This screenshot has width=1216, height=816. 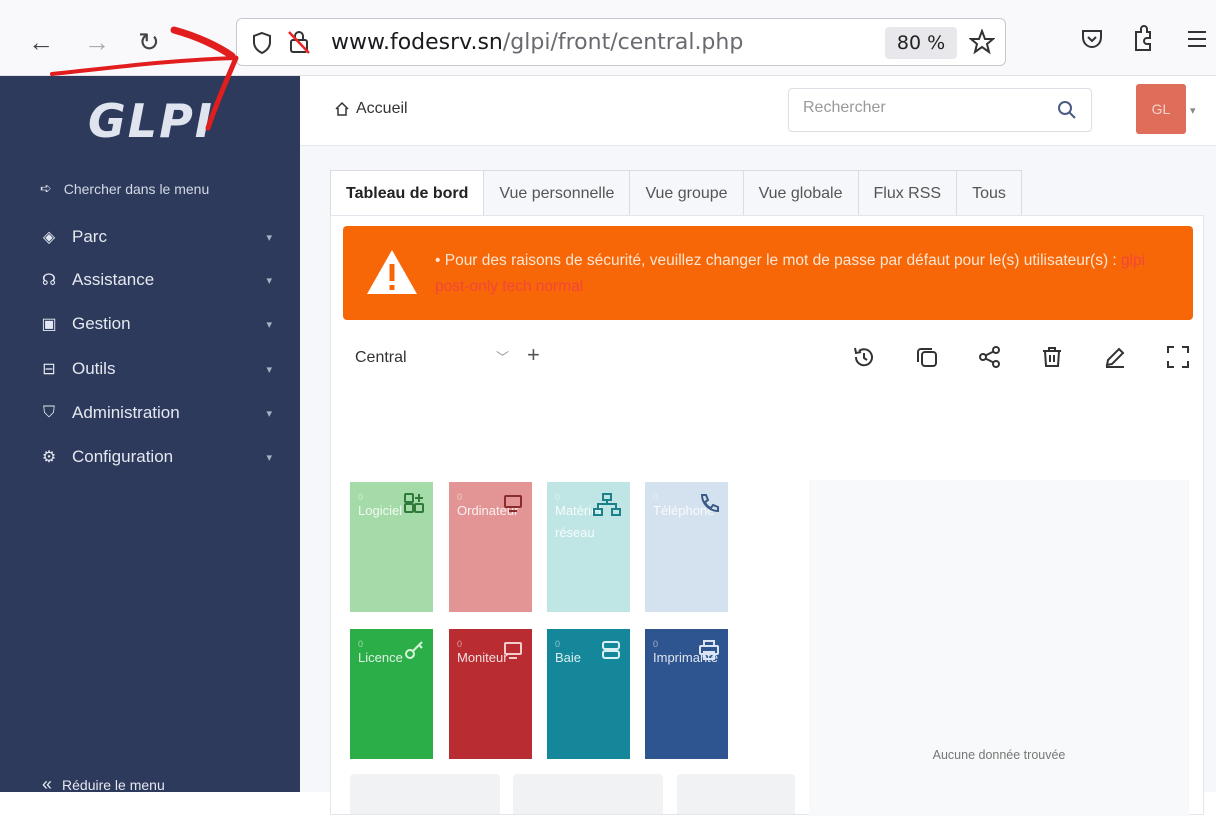 What do you see at coordinates (709, 503) in the screenshot?
I see `phone-icon` at bounding box center [709, 503].